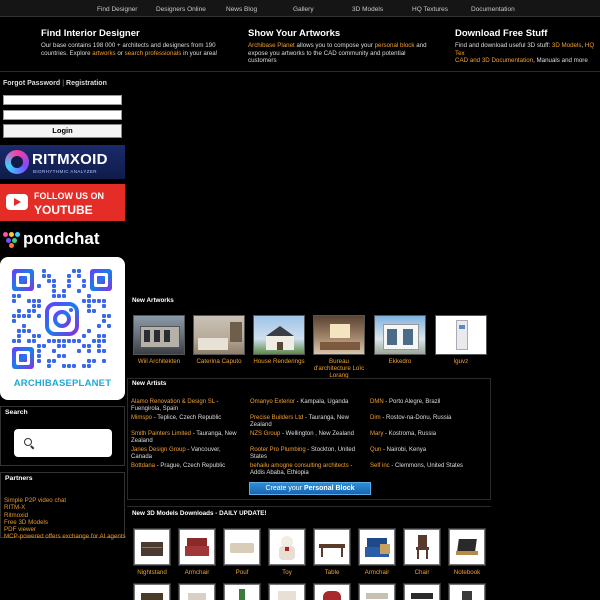 This screenshot has width=600, height=600. What do you see at coordinates (242, 552) in the screenshot?
I see `model-card: Pouf` at bounding box center [242, 552].